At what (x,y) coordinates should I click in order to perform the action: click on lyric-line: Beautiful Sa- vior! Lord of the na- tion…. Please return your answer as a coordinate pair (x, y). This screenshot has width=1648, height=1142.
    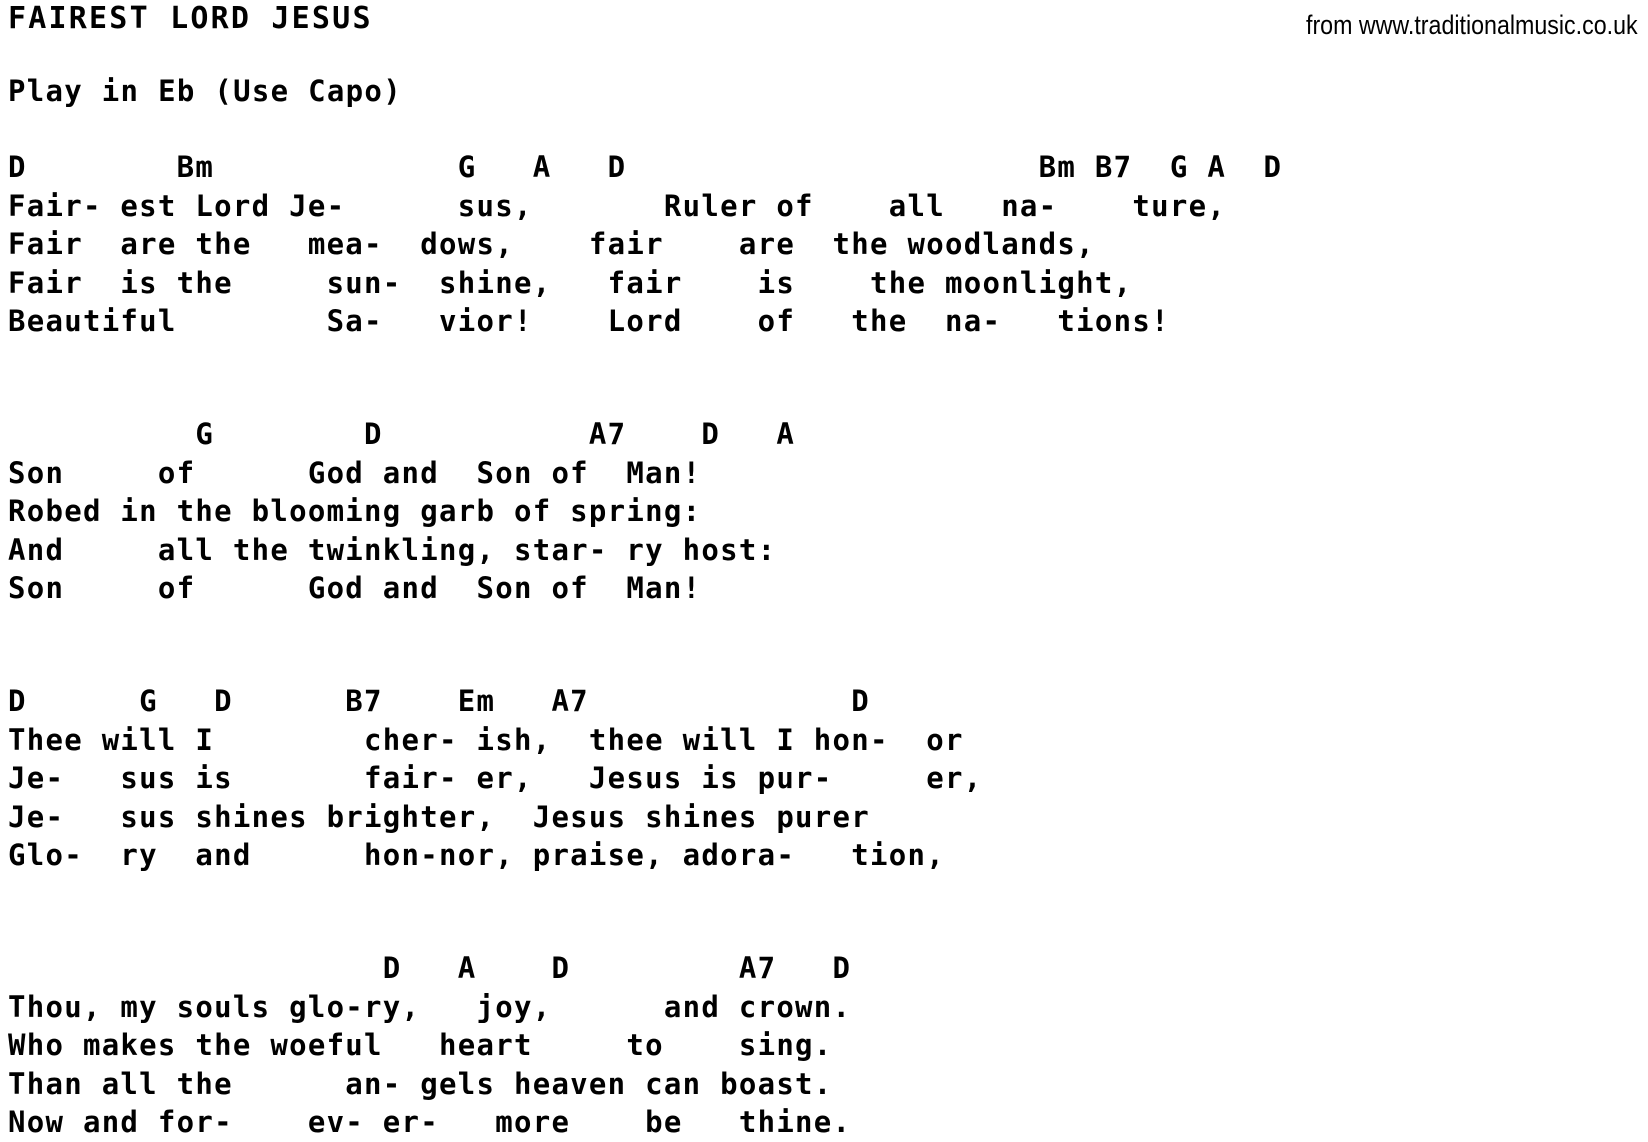
    Looking at the image, I should click on (589, 321).